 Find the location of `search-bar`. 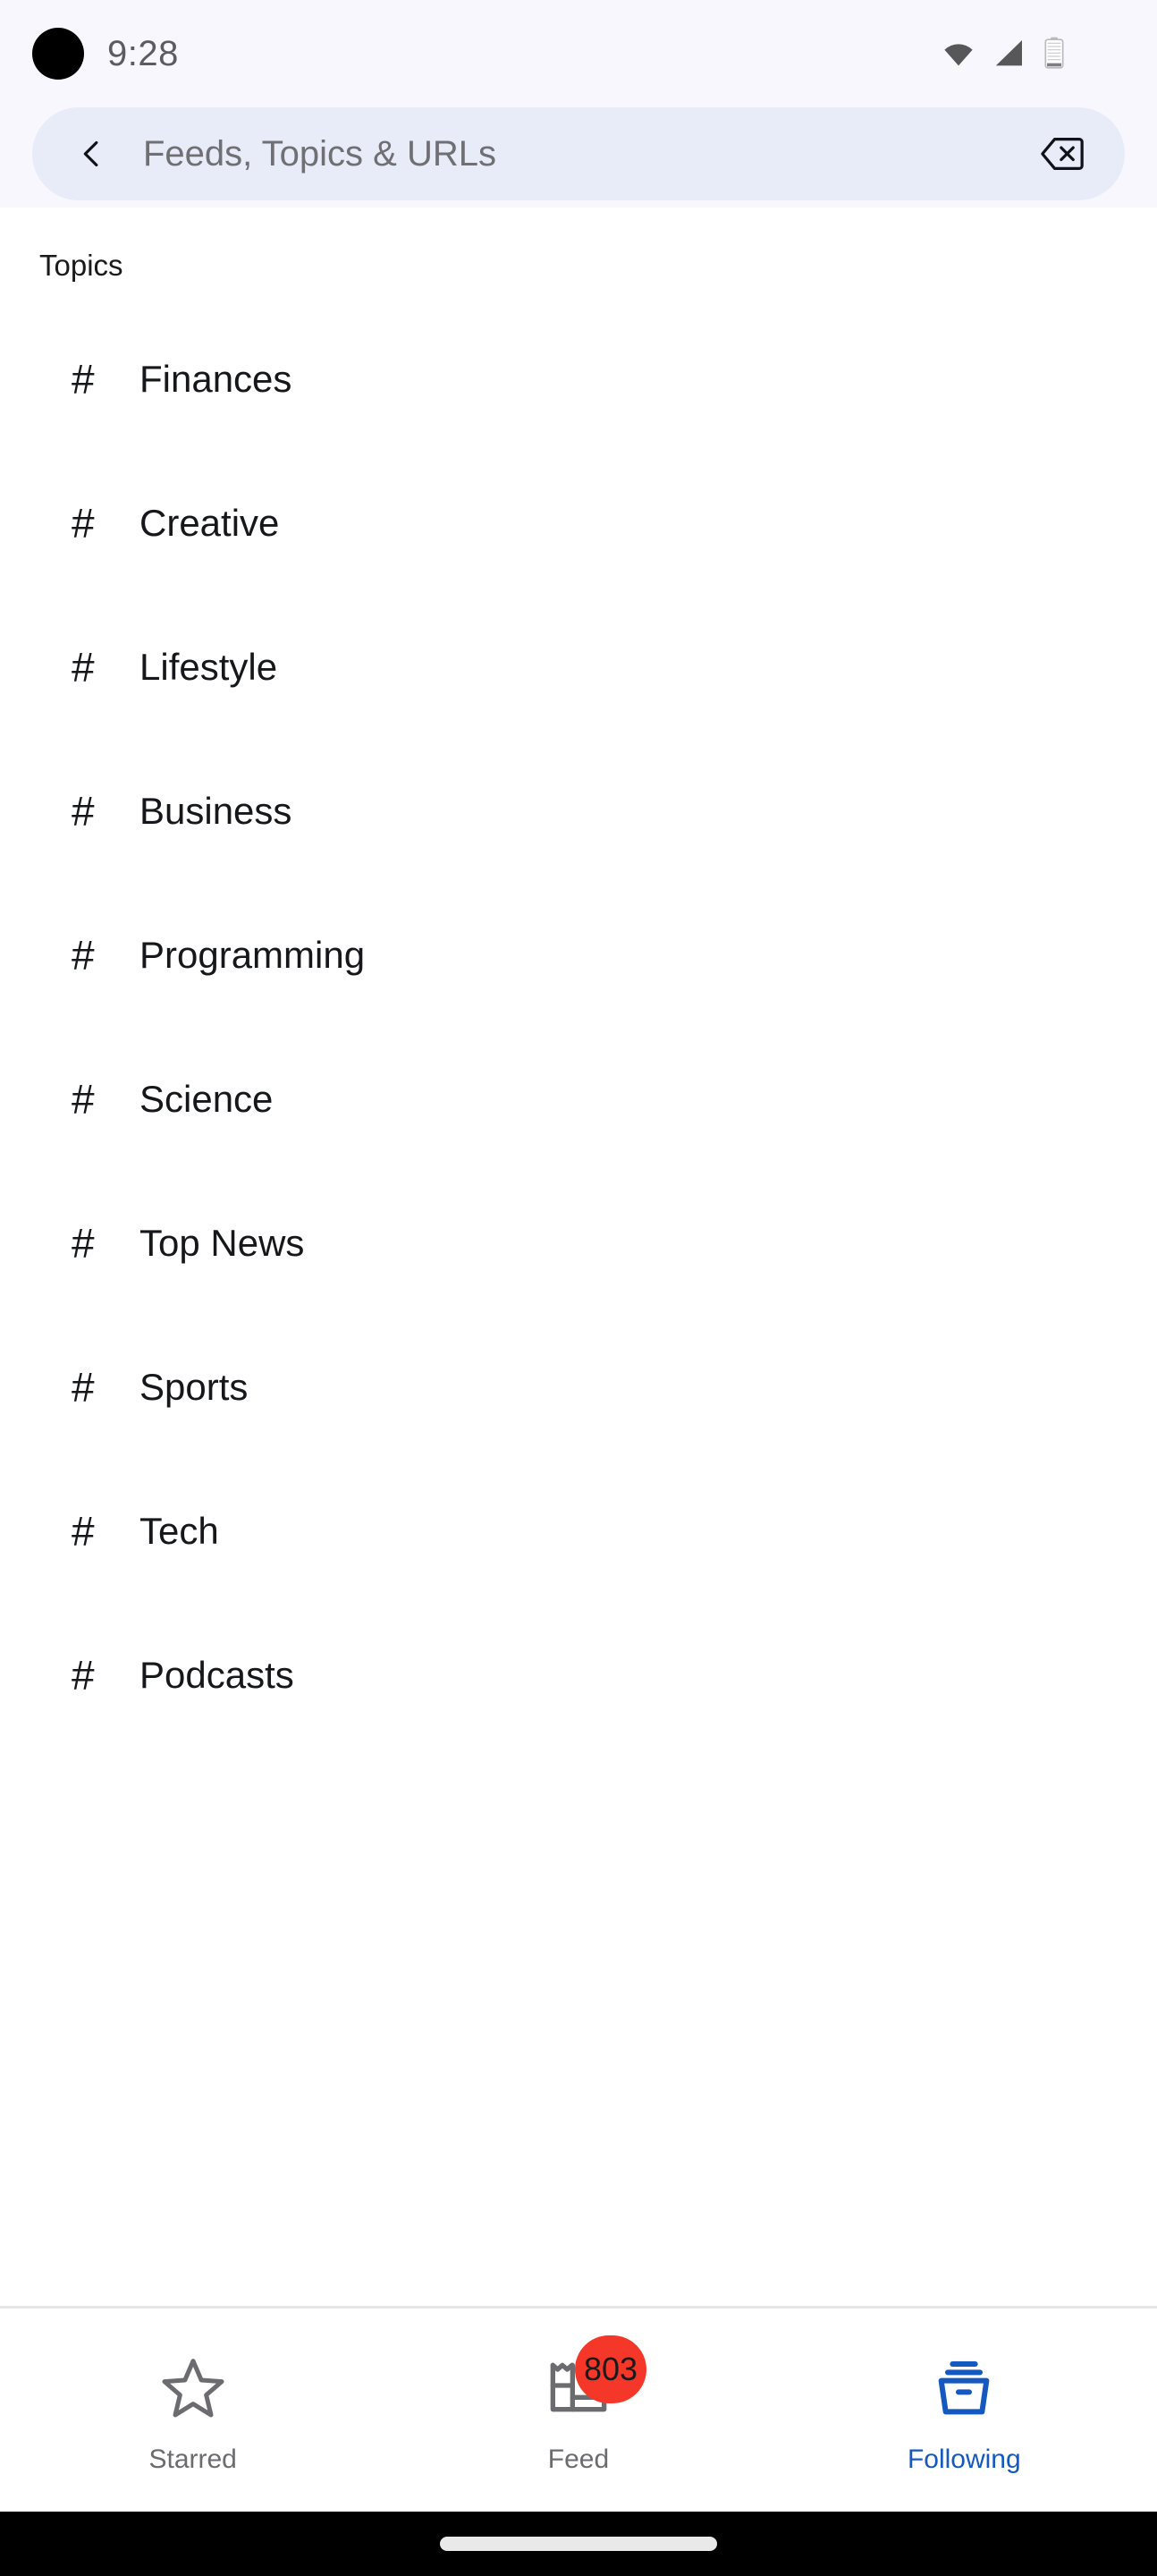

search-bar is located at coordinates (578, 153).